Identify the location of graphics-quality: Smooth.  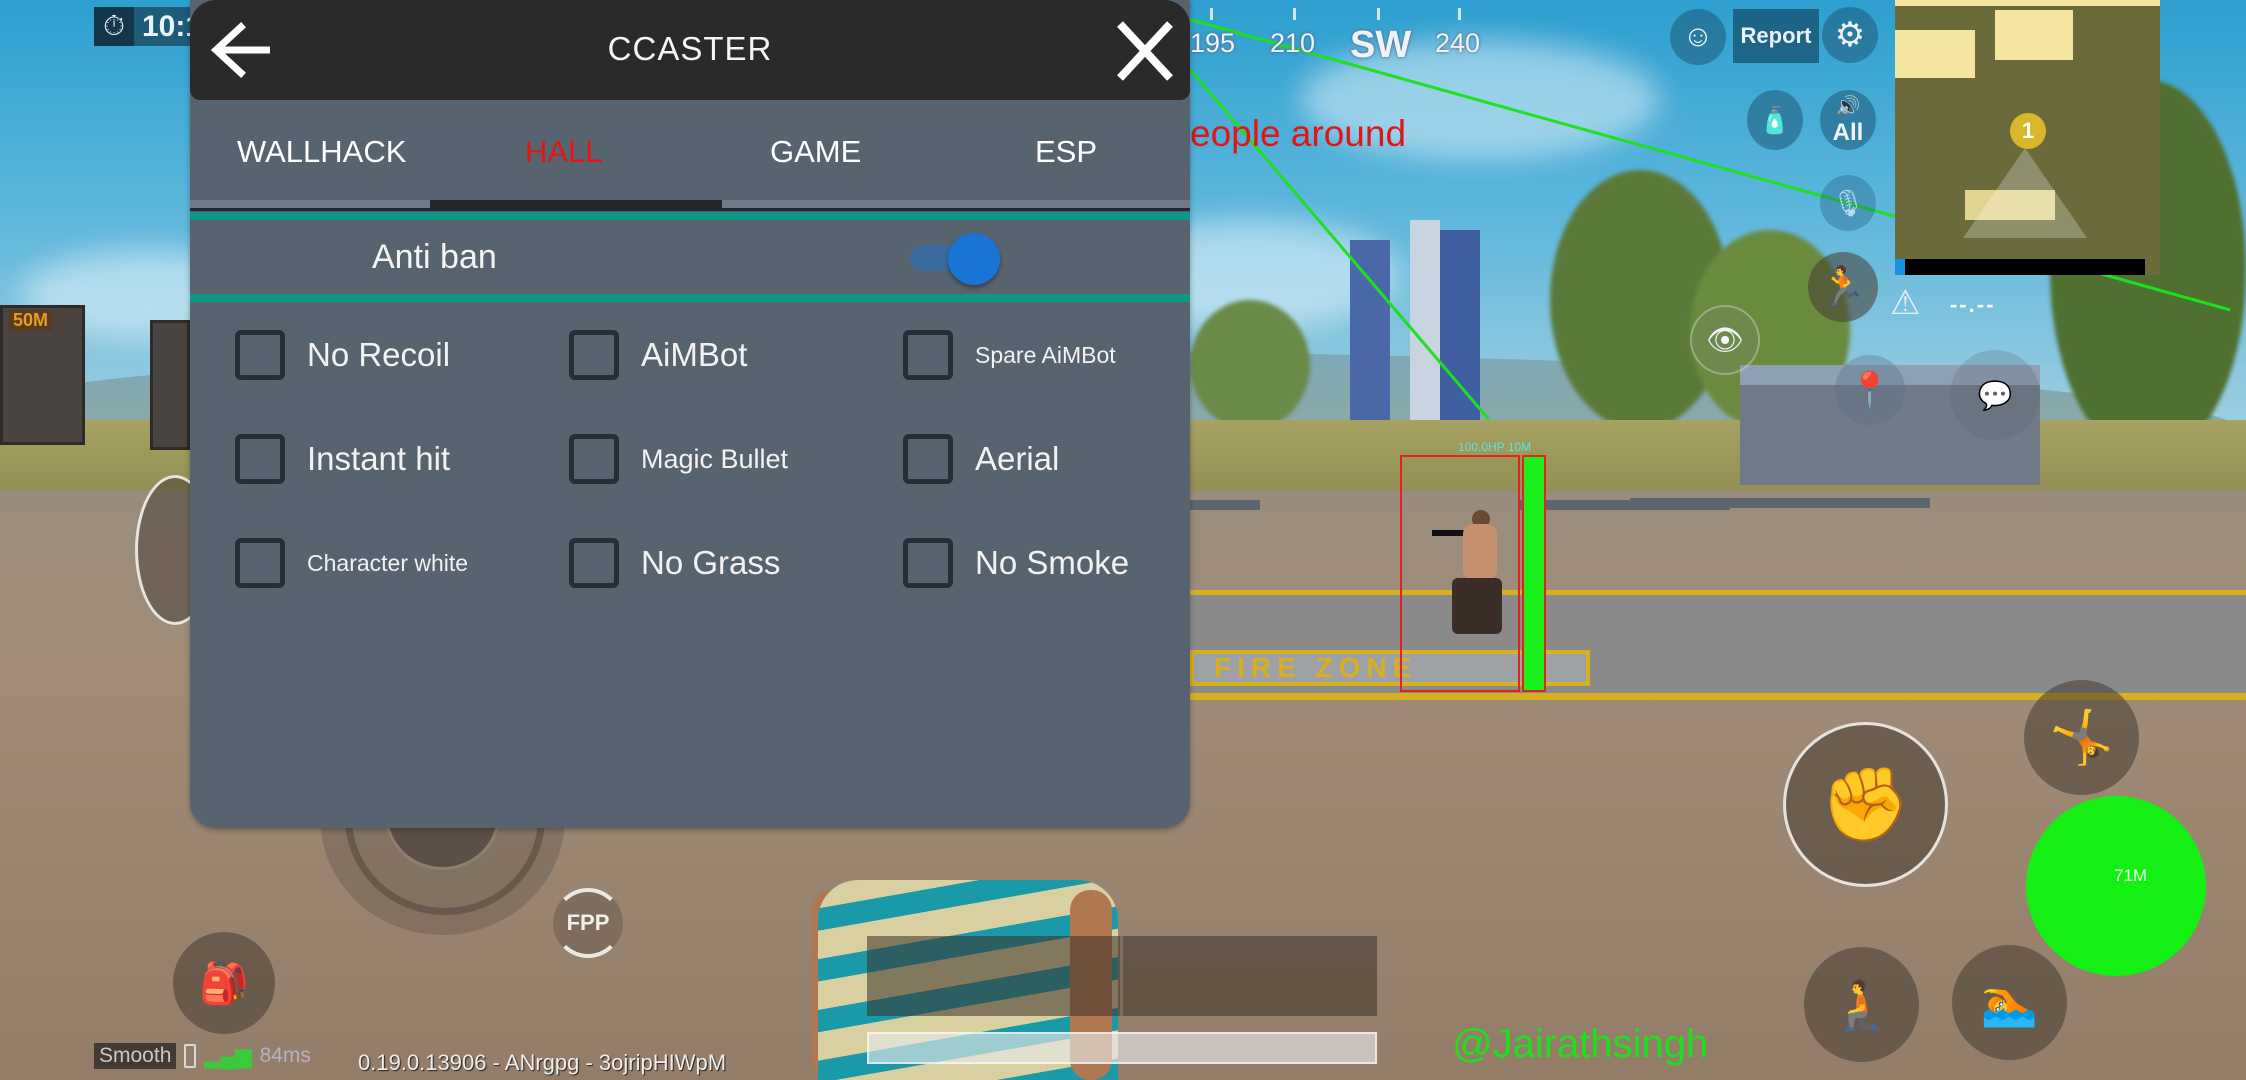
(135, 1056).